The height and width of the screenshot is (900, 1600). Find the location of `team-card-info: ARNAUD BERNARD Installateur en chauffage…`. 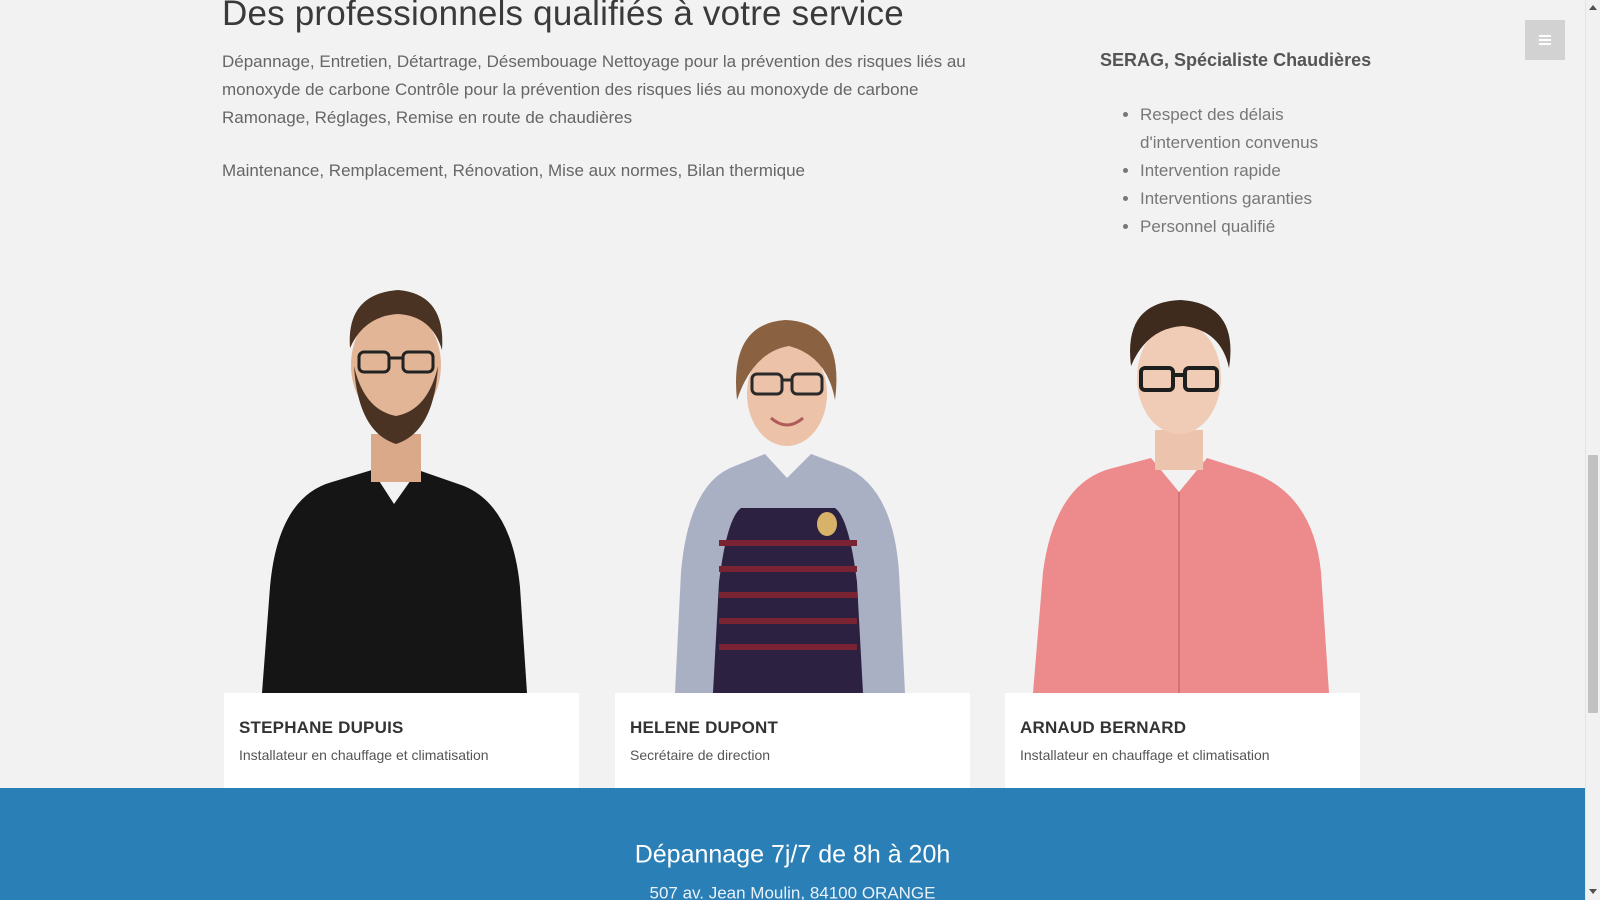

team-card-info: ARNAUD BERNARD Installateur en chauffage… is located at coordinates (1182, 740).